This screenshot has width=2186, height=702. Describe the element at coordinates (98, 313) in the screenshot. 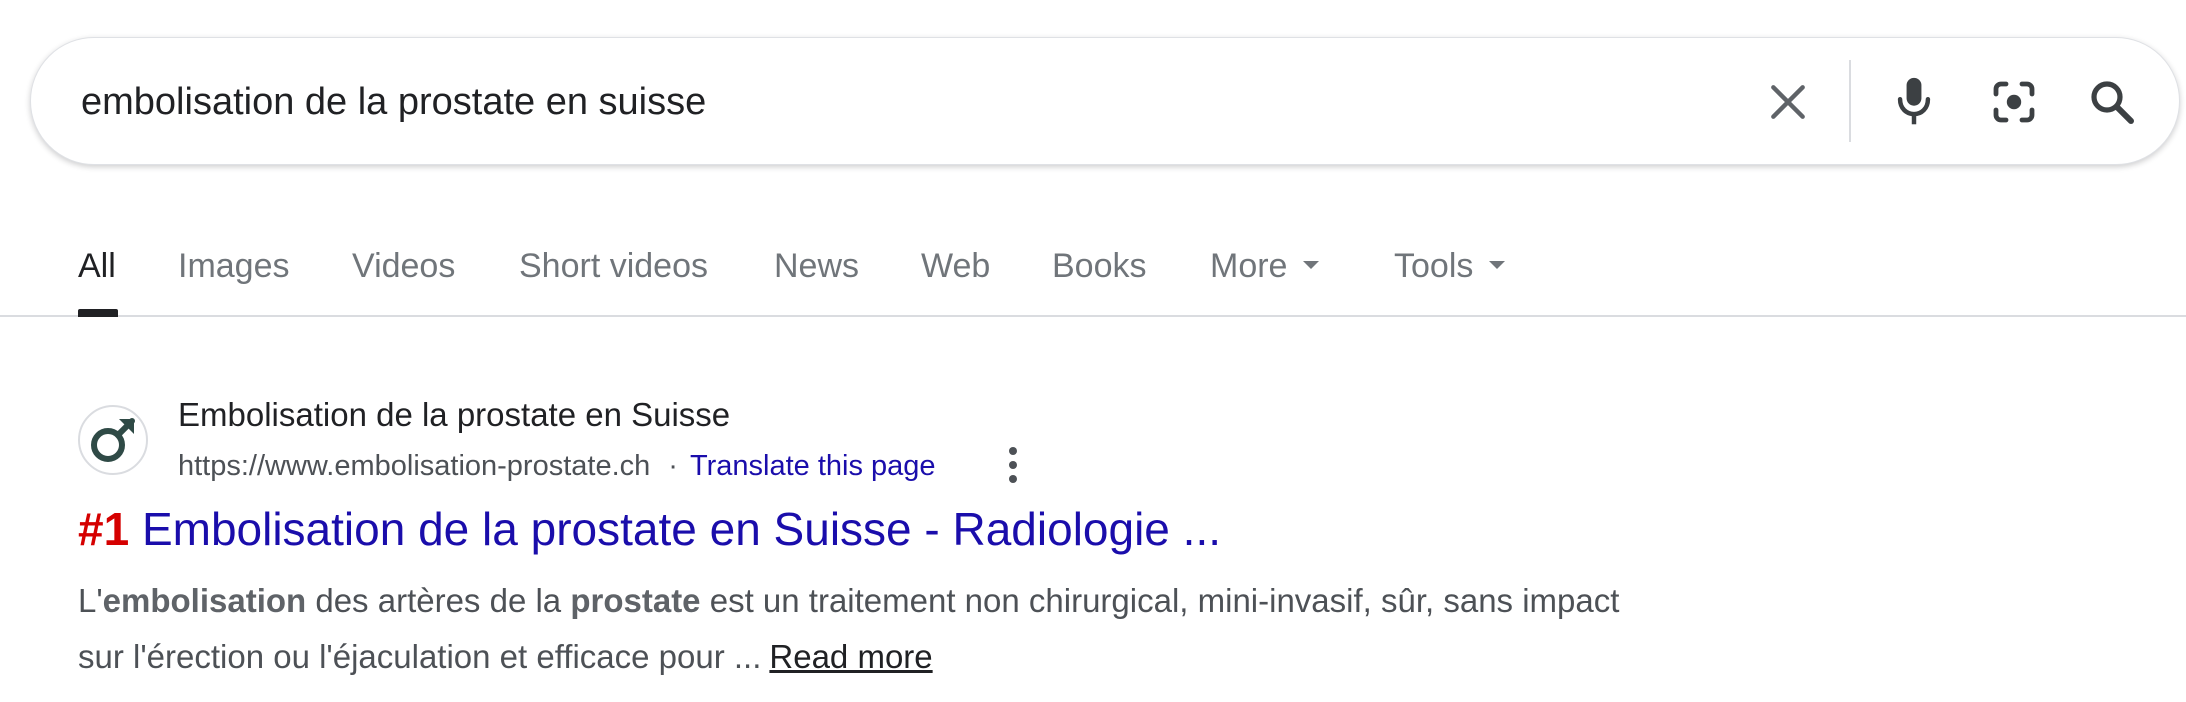

I see `active-tab-indicator` at that location.